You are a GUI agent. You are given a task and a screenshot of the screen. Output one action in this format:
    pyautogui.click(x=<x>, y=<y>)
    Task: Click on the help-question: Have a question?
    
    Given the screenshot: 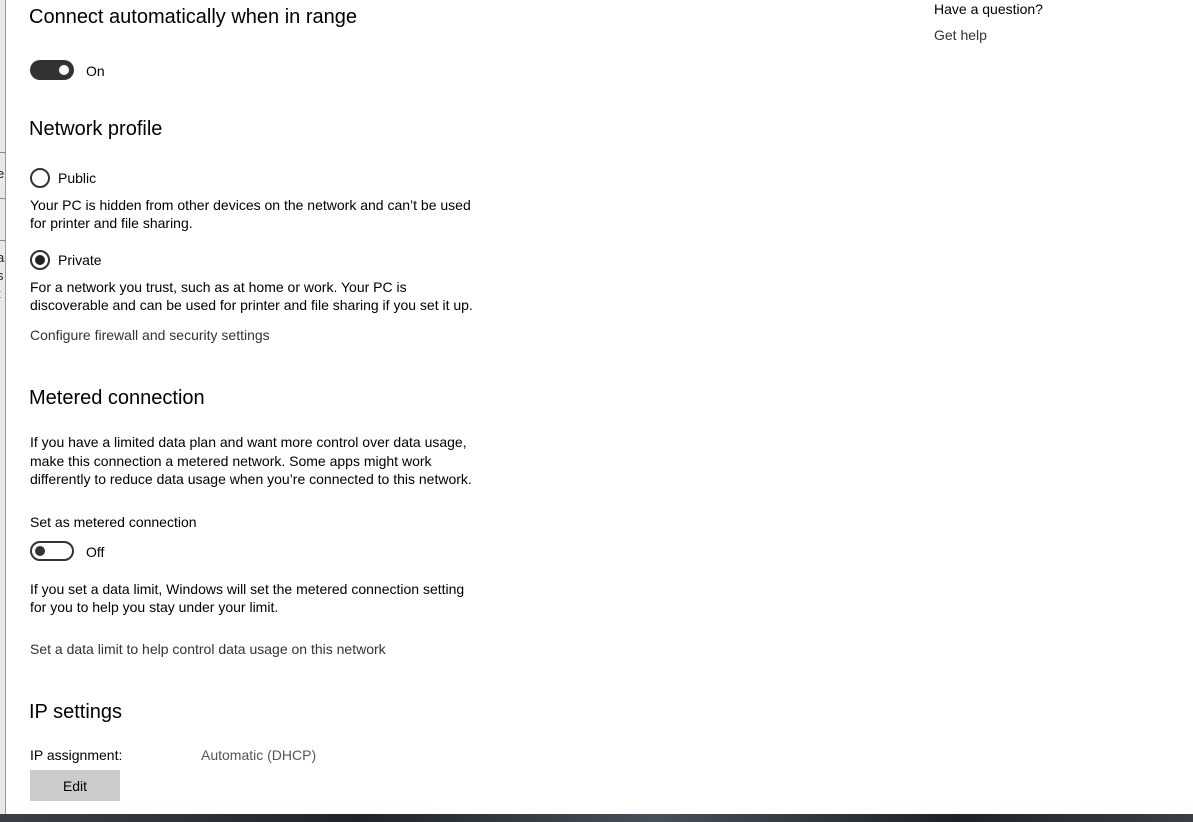 What is the action you would take?
    pyautogui.click(x=988, y=9)
    